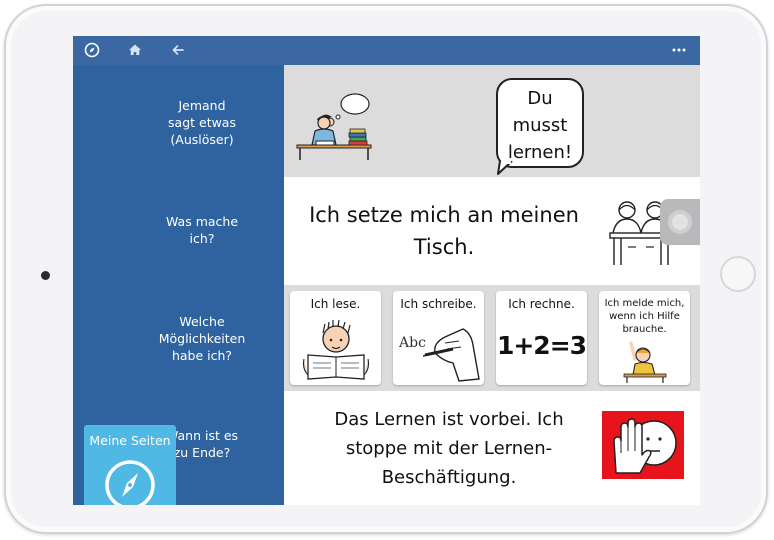 The width and height of the screenshot is (774, 540). I want to click on raising-hand-icon, so click(645, 362).